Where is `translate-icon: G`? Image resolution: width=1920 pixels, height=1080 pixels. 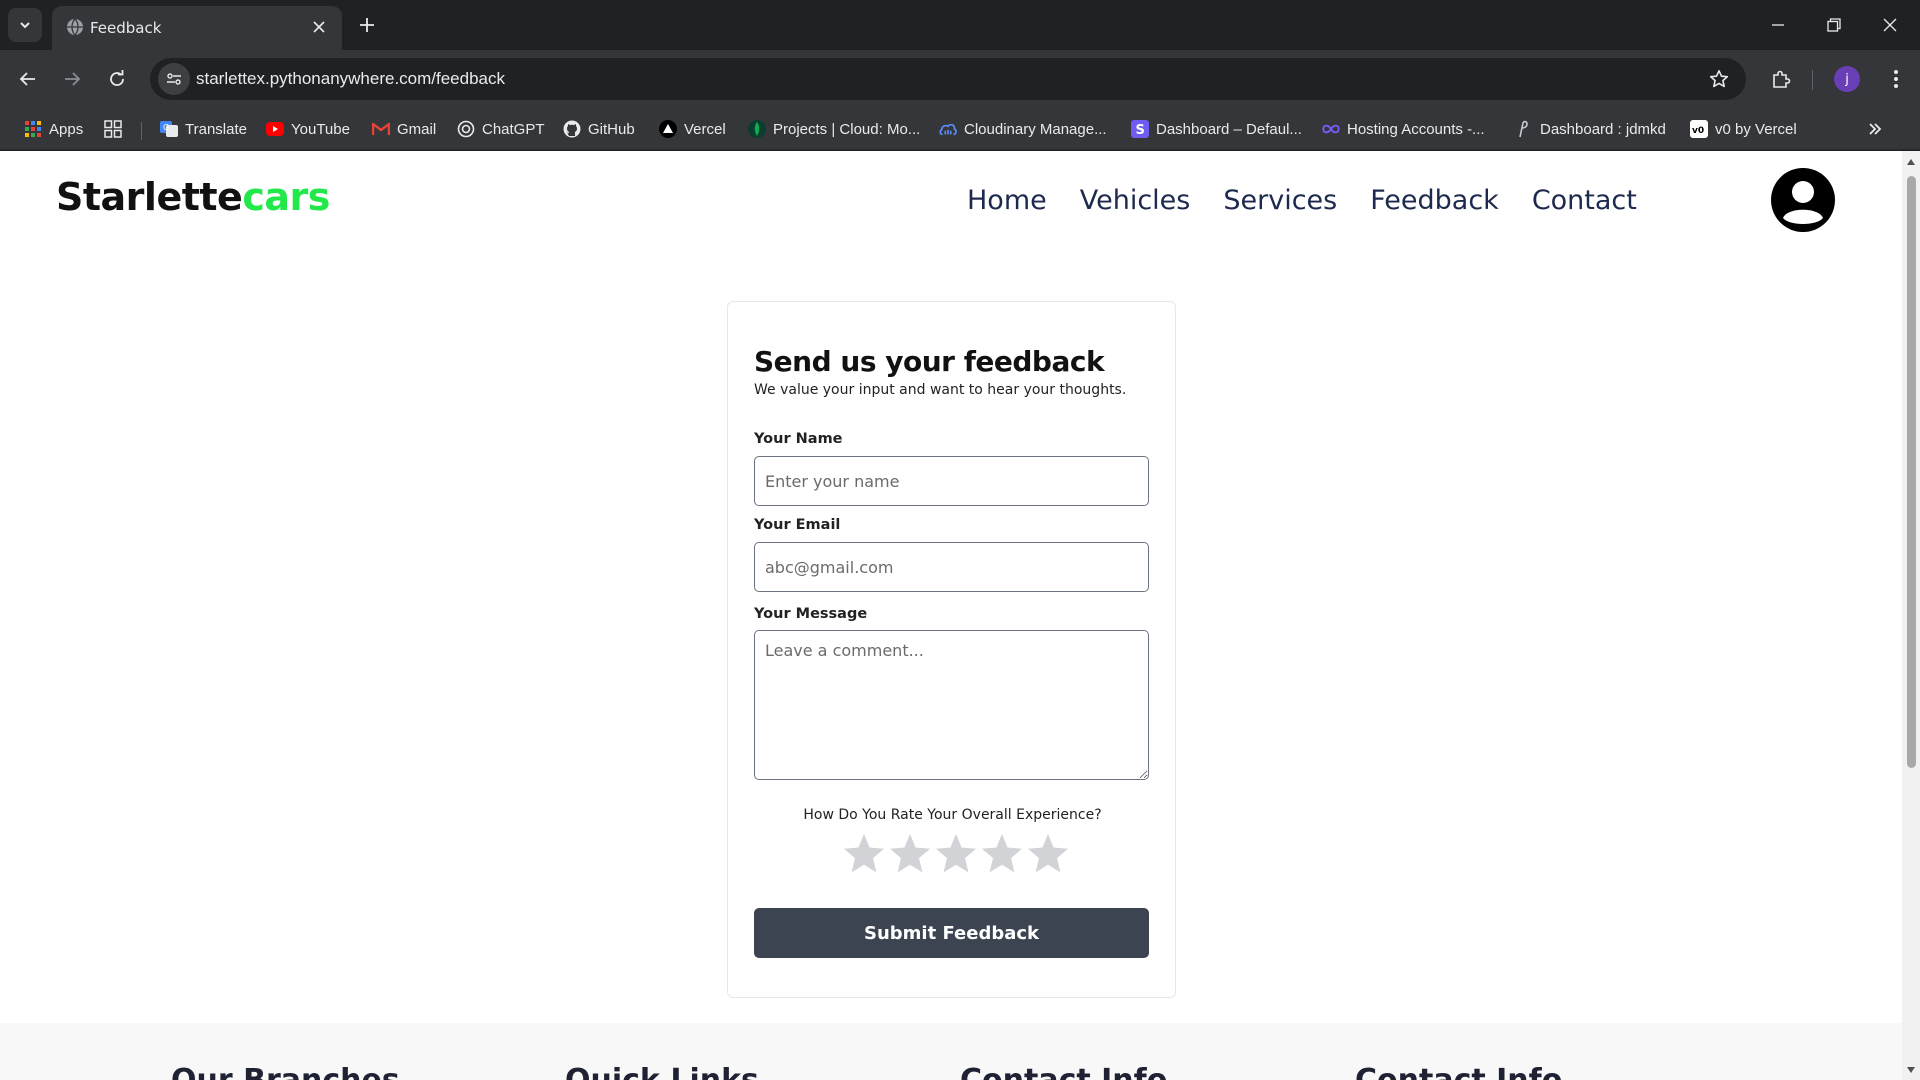
translate-icon: G is located at coordinates (169, 129).